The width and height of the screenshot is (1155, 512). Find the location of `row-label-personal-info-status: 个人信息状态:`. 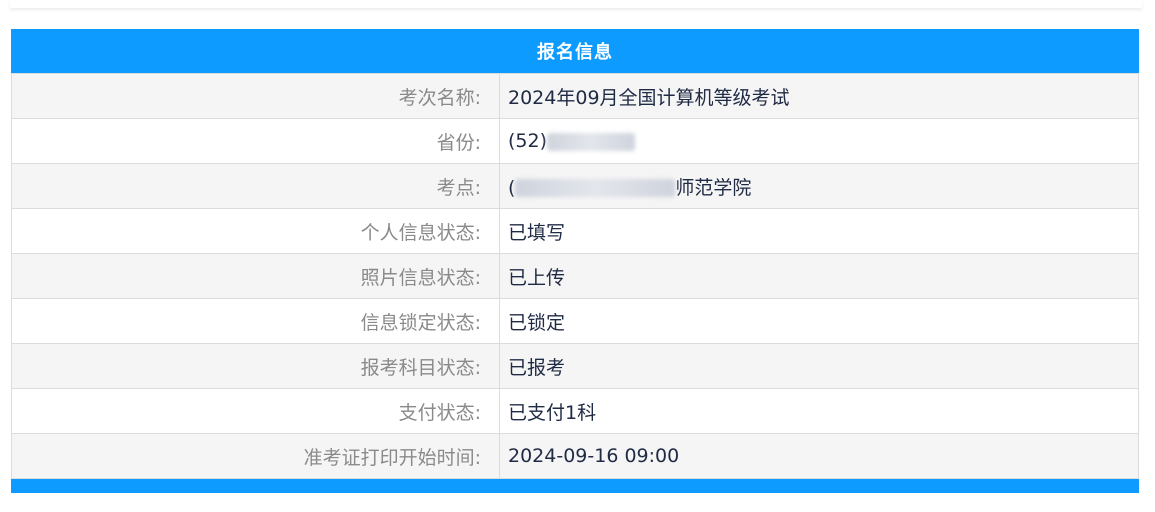

row-label-personal-info-status: 个人信息状态: is located at coordinates (255, 231).